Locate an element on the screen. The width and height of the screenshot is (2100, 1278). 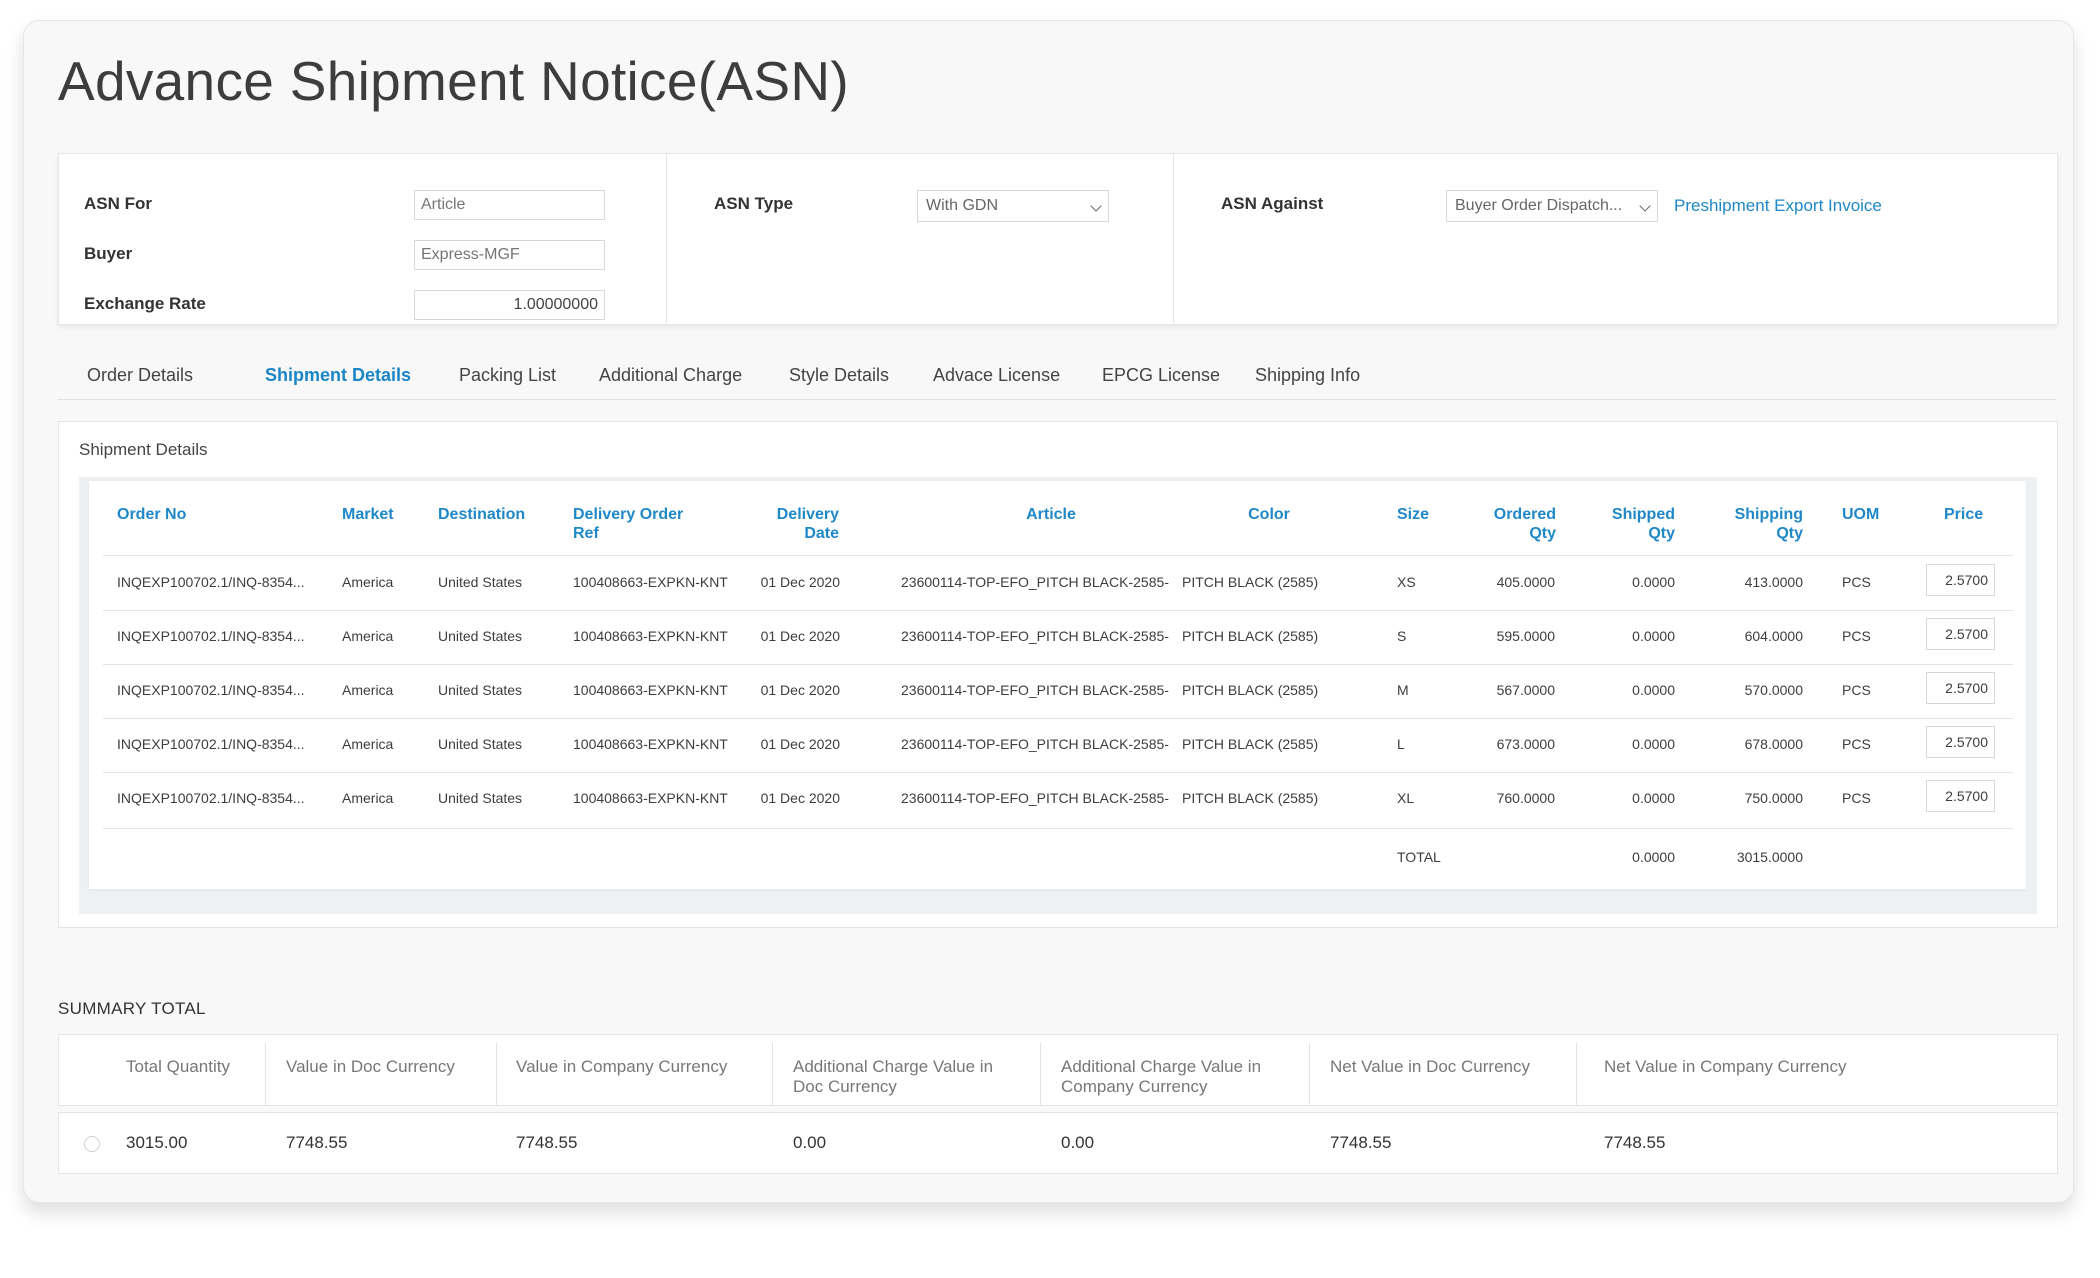
col-header-shipped-qty: Shipped Qty is located at coordinates (1622, 524).